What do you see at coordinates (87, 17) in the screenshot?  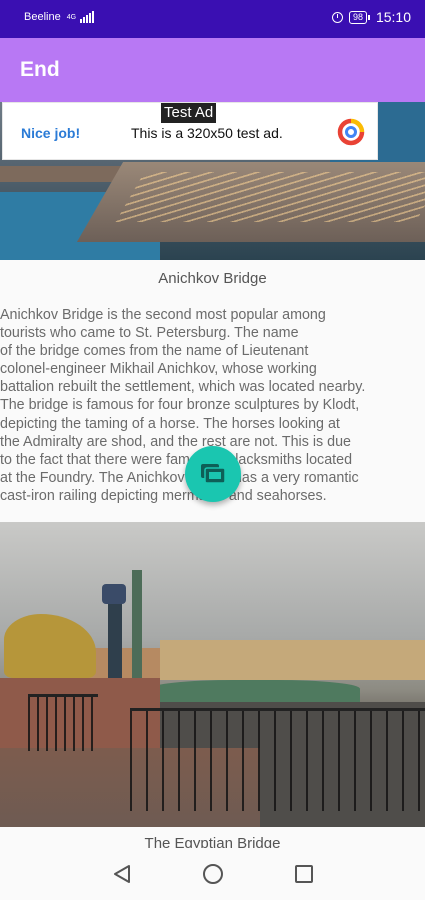 I see `signal-icon` at bounding box center [87, 17].